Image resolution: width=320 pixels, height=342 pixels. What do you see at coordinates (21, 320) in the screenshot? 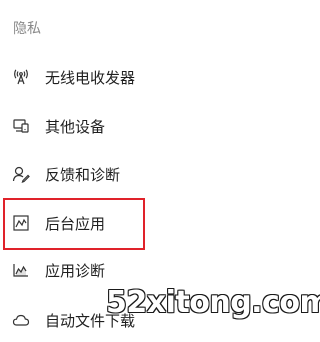
I see `cloud-icon` at bounding box center [21, 320].